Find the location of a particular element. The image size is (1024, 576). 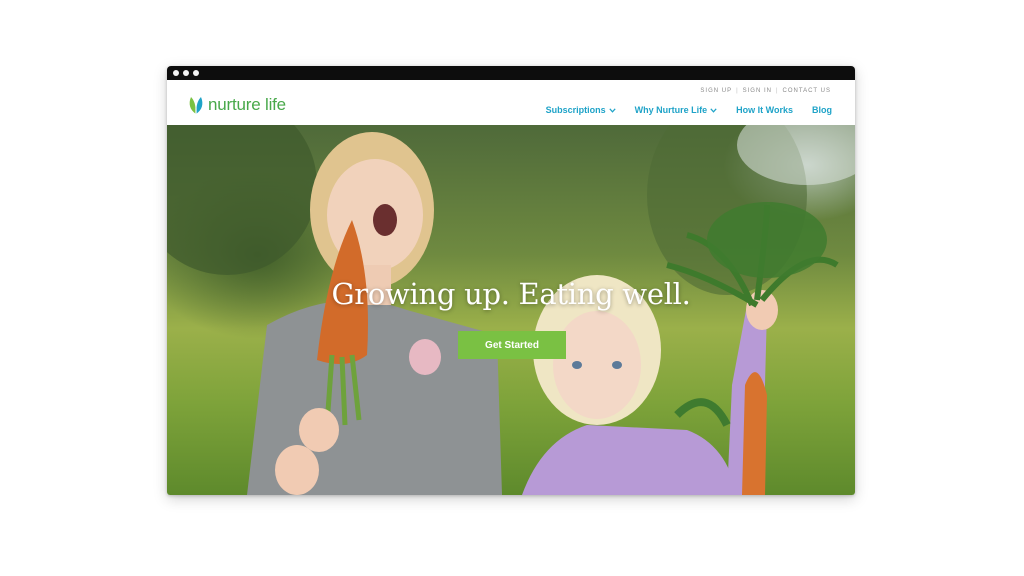

contact-us-link: CONTACT US is located at coordinates (807, 91).